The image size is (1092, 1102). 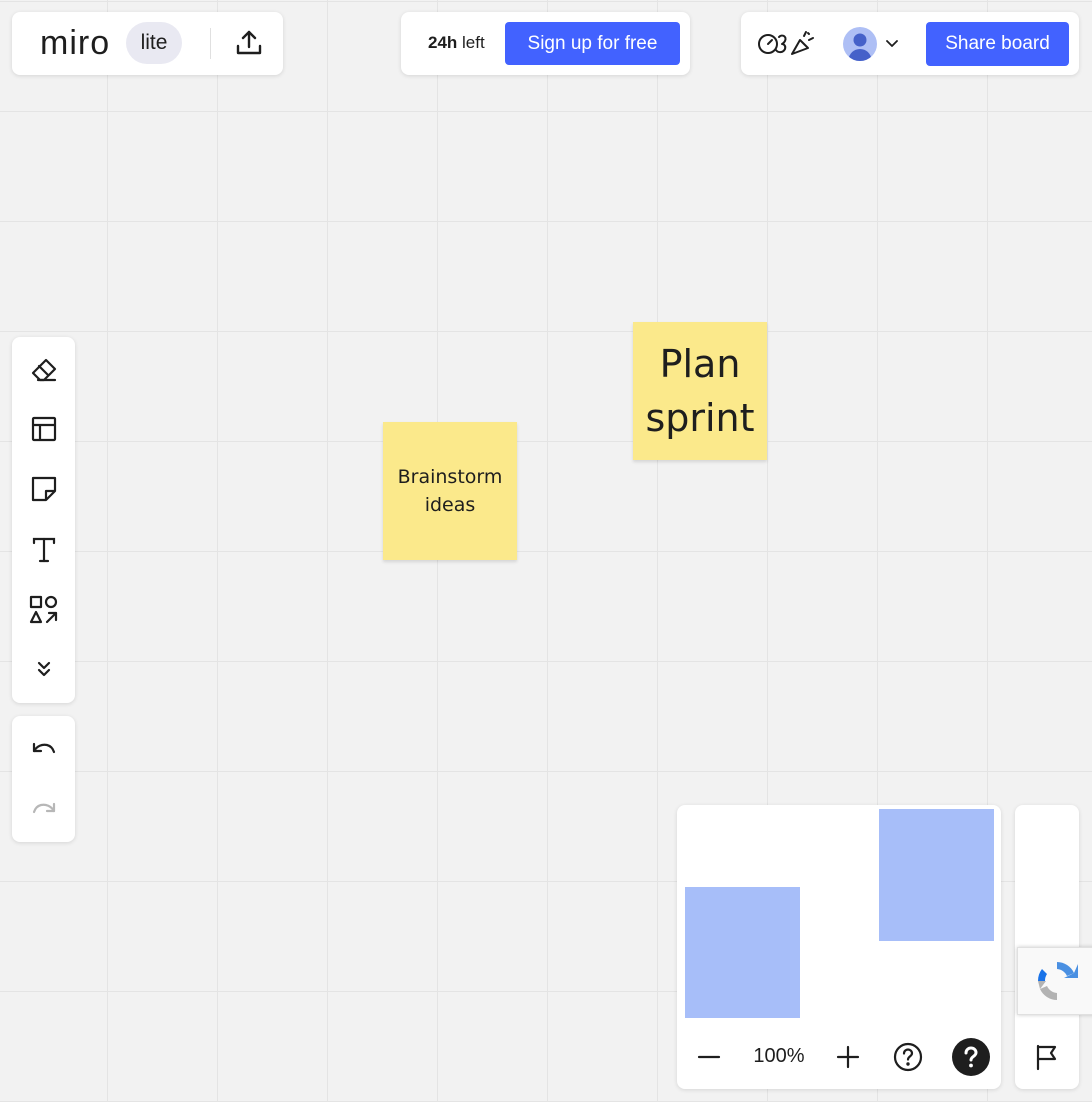 I want to click on help-button, so click(x=908, y=1057).